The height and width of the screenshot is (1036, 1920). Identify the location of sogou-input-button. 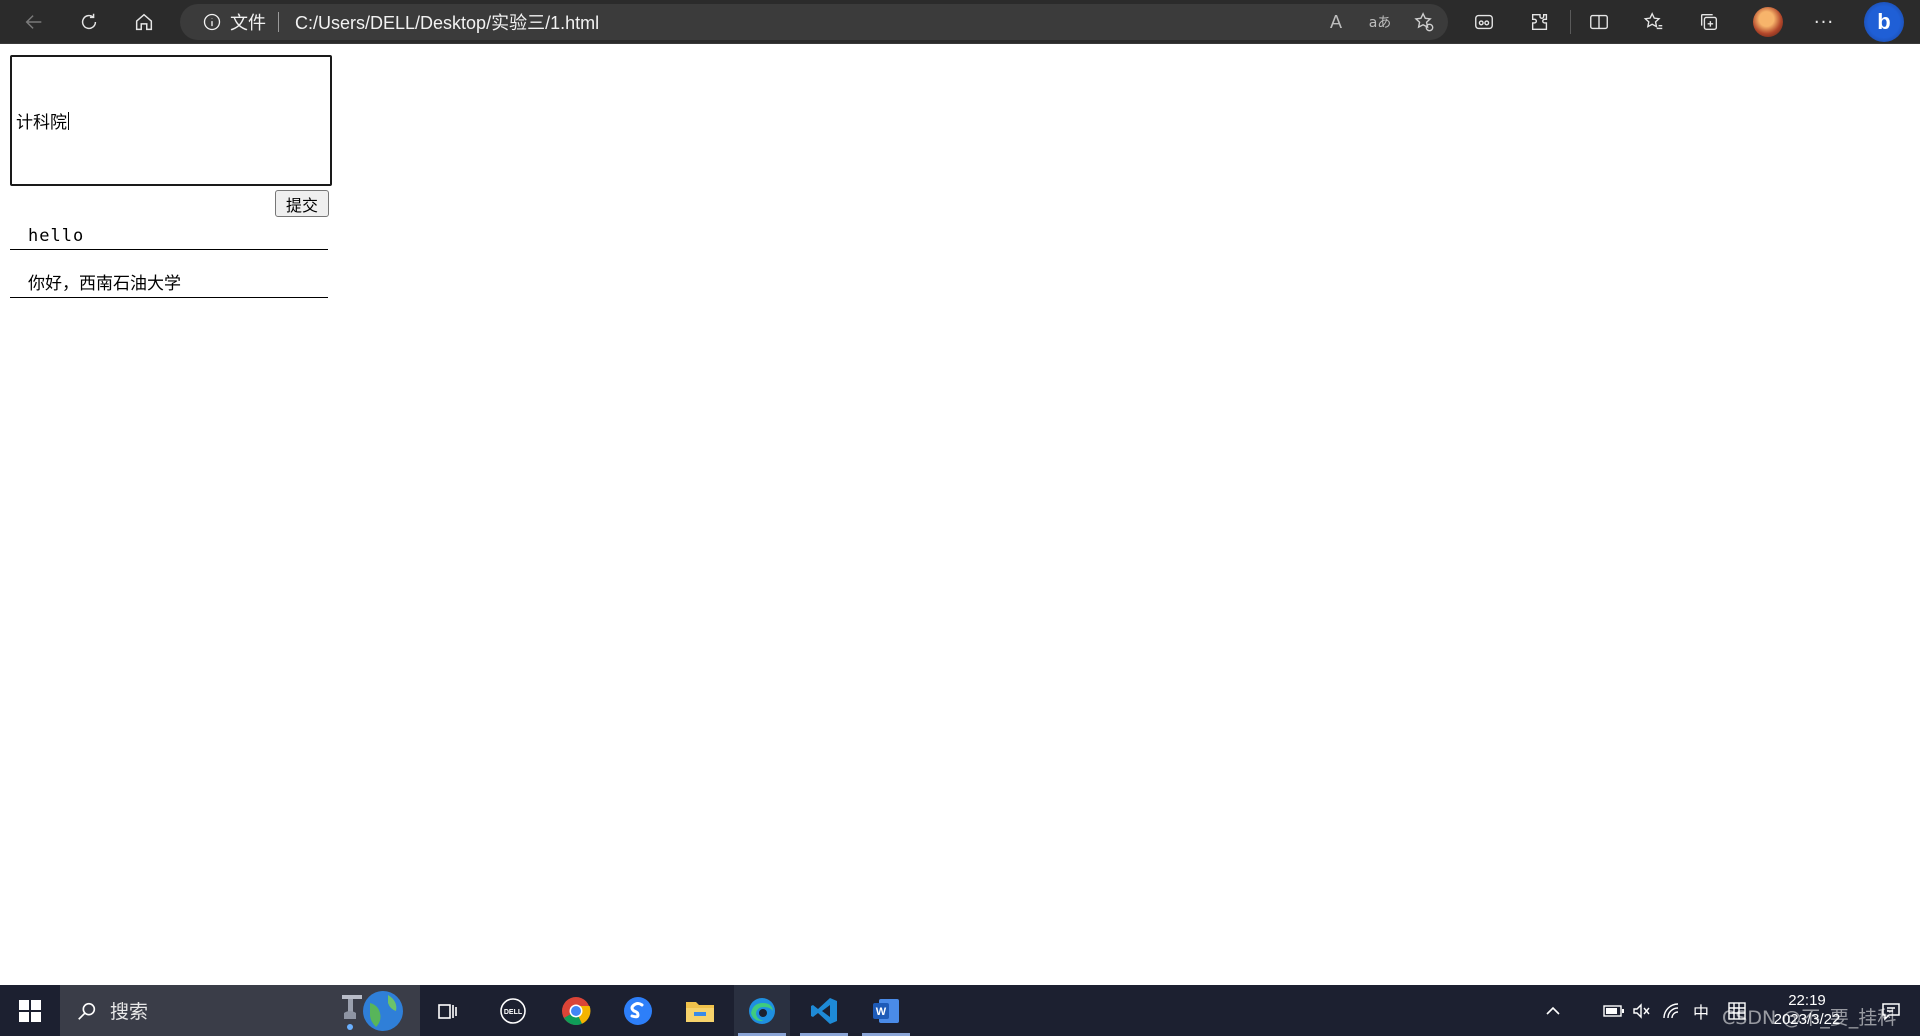
(638, 1010).